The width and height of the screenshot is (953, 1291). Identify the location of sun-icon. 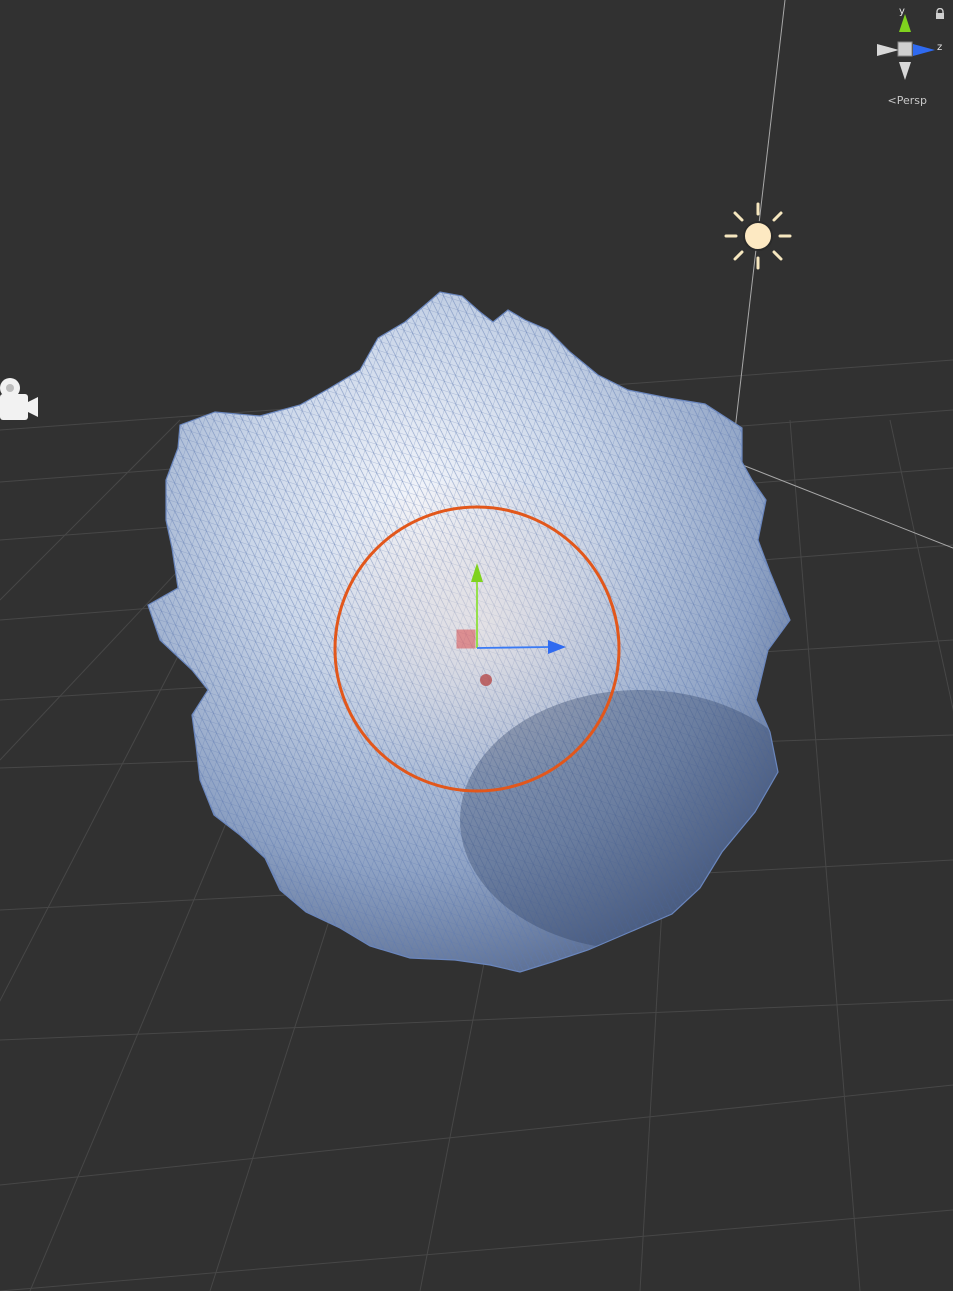
(758, 236).